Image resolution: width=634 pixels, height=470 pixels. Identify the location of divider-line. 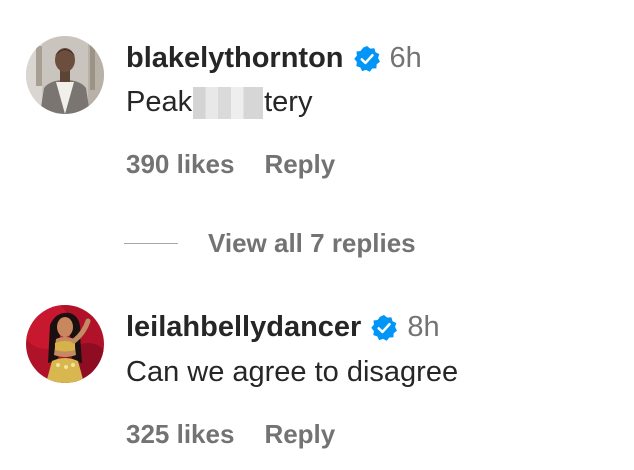
(151, 243).